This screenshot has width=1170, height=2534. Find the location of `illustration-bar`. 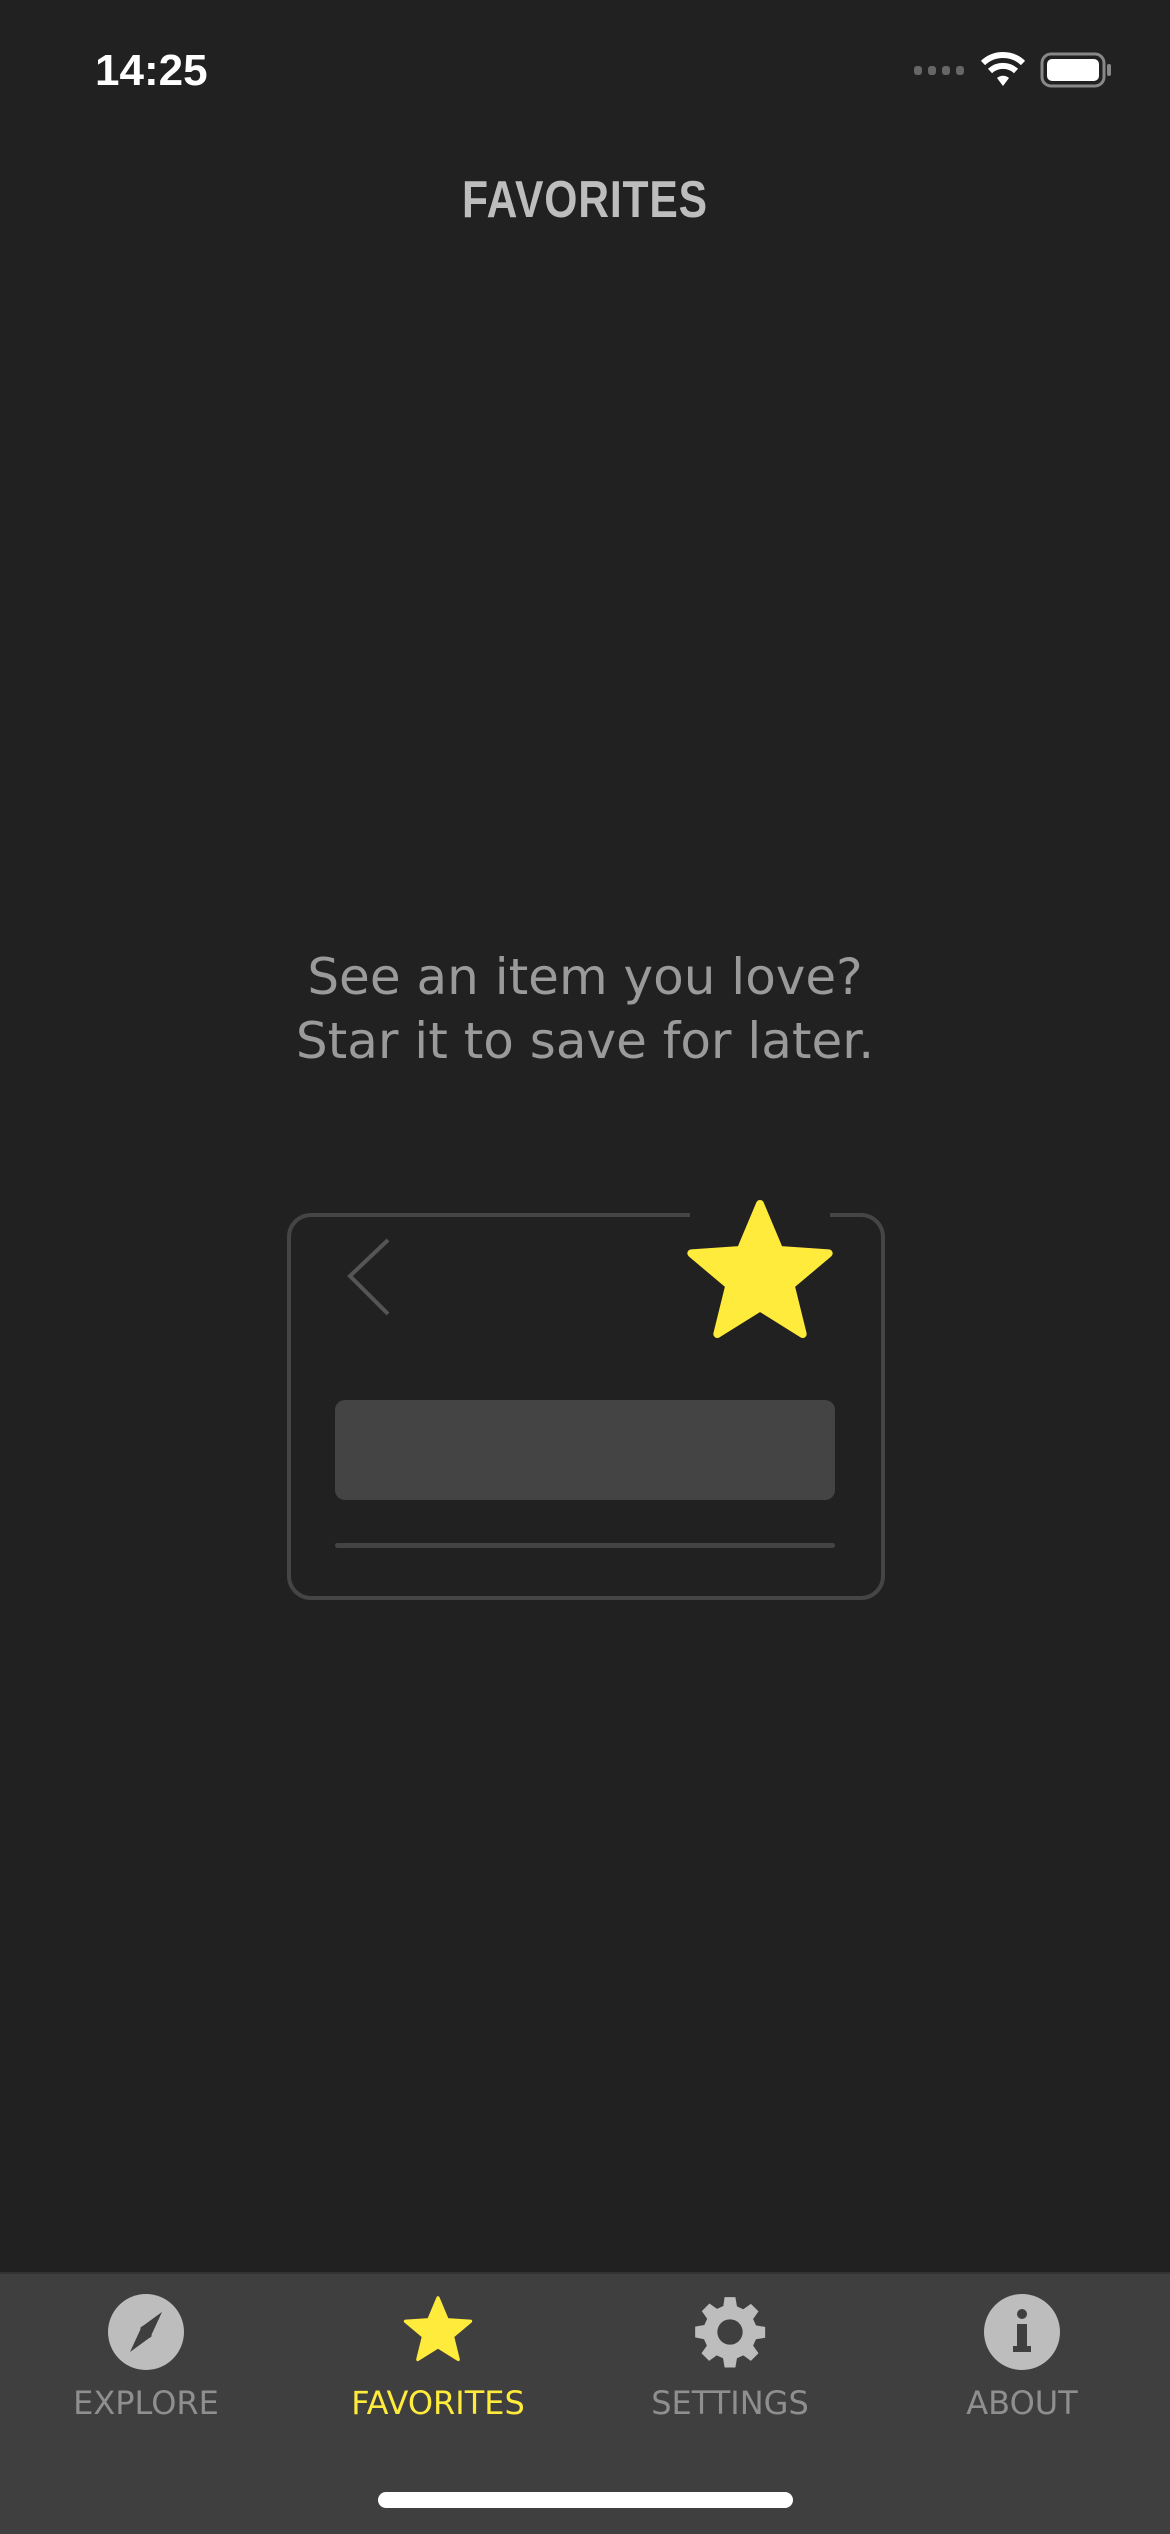

illustration-bar is located at coordinates (585, 1450).